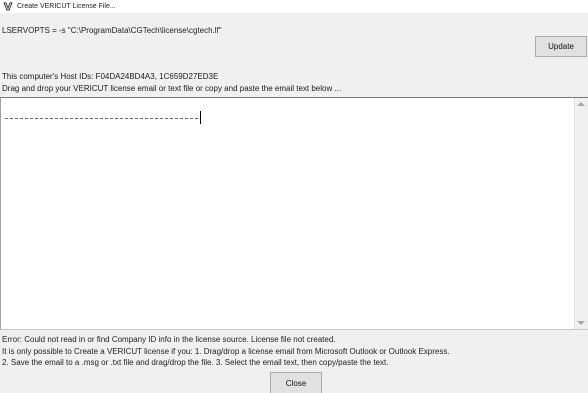 Image resolution: width=588 pixels, height=393 pixels. What do you see at coordinates (101, 118) in the screenshot?
I see `focus-rectangle` at bounding box center [101, 118].